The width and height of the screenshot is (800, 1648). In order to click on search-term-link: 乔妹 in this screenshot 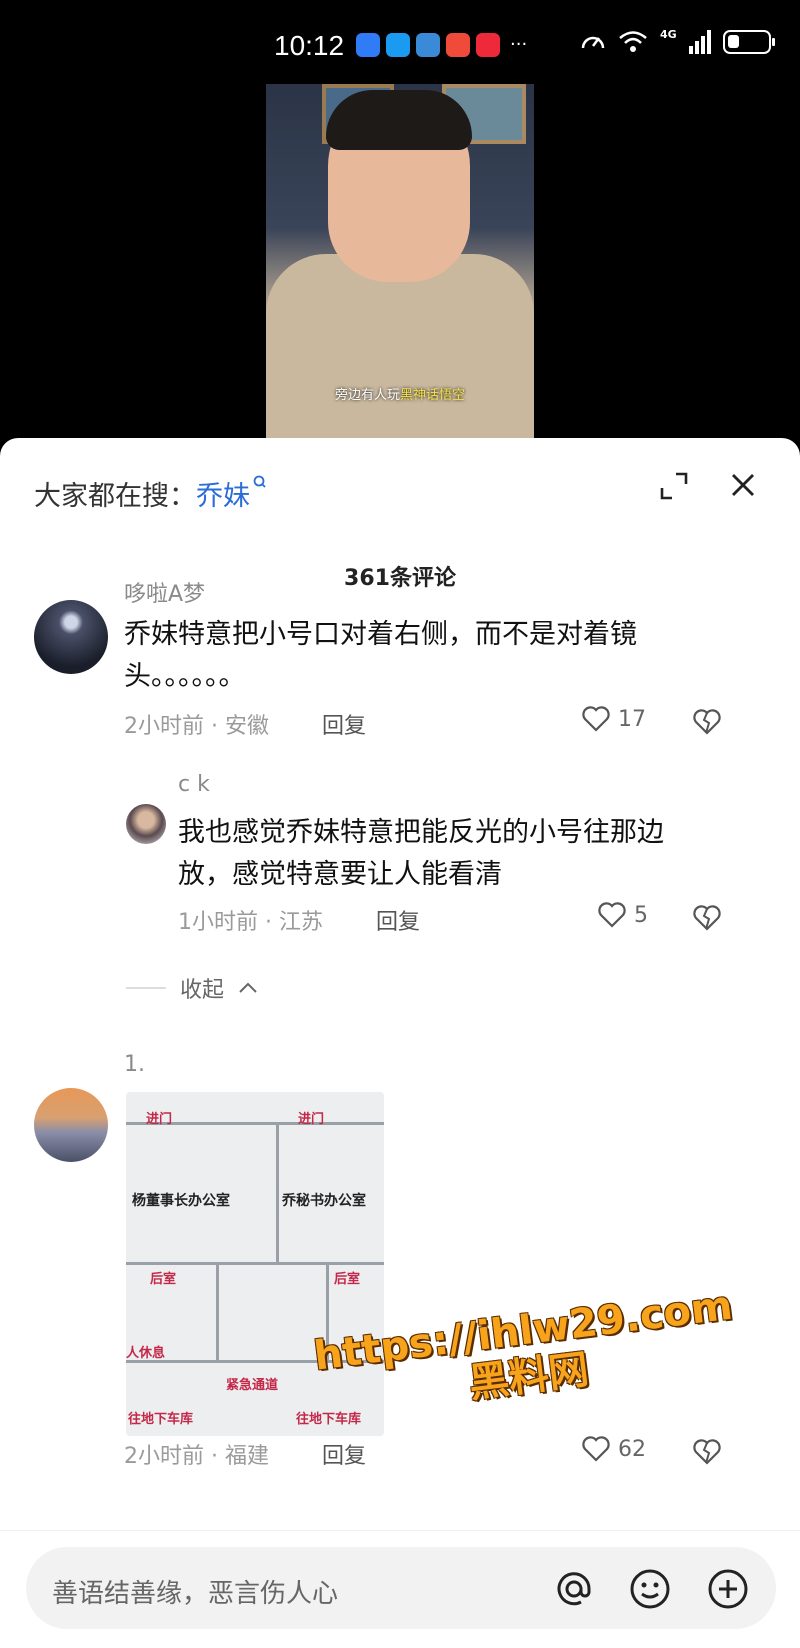, I will do `click(223, 496)`.